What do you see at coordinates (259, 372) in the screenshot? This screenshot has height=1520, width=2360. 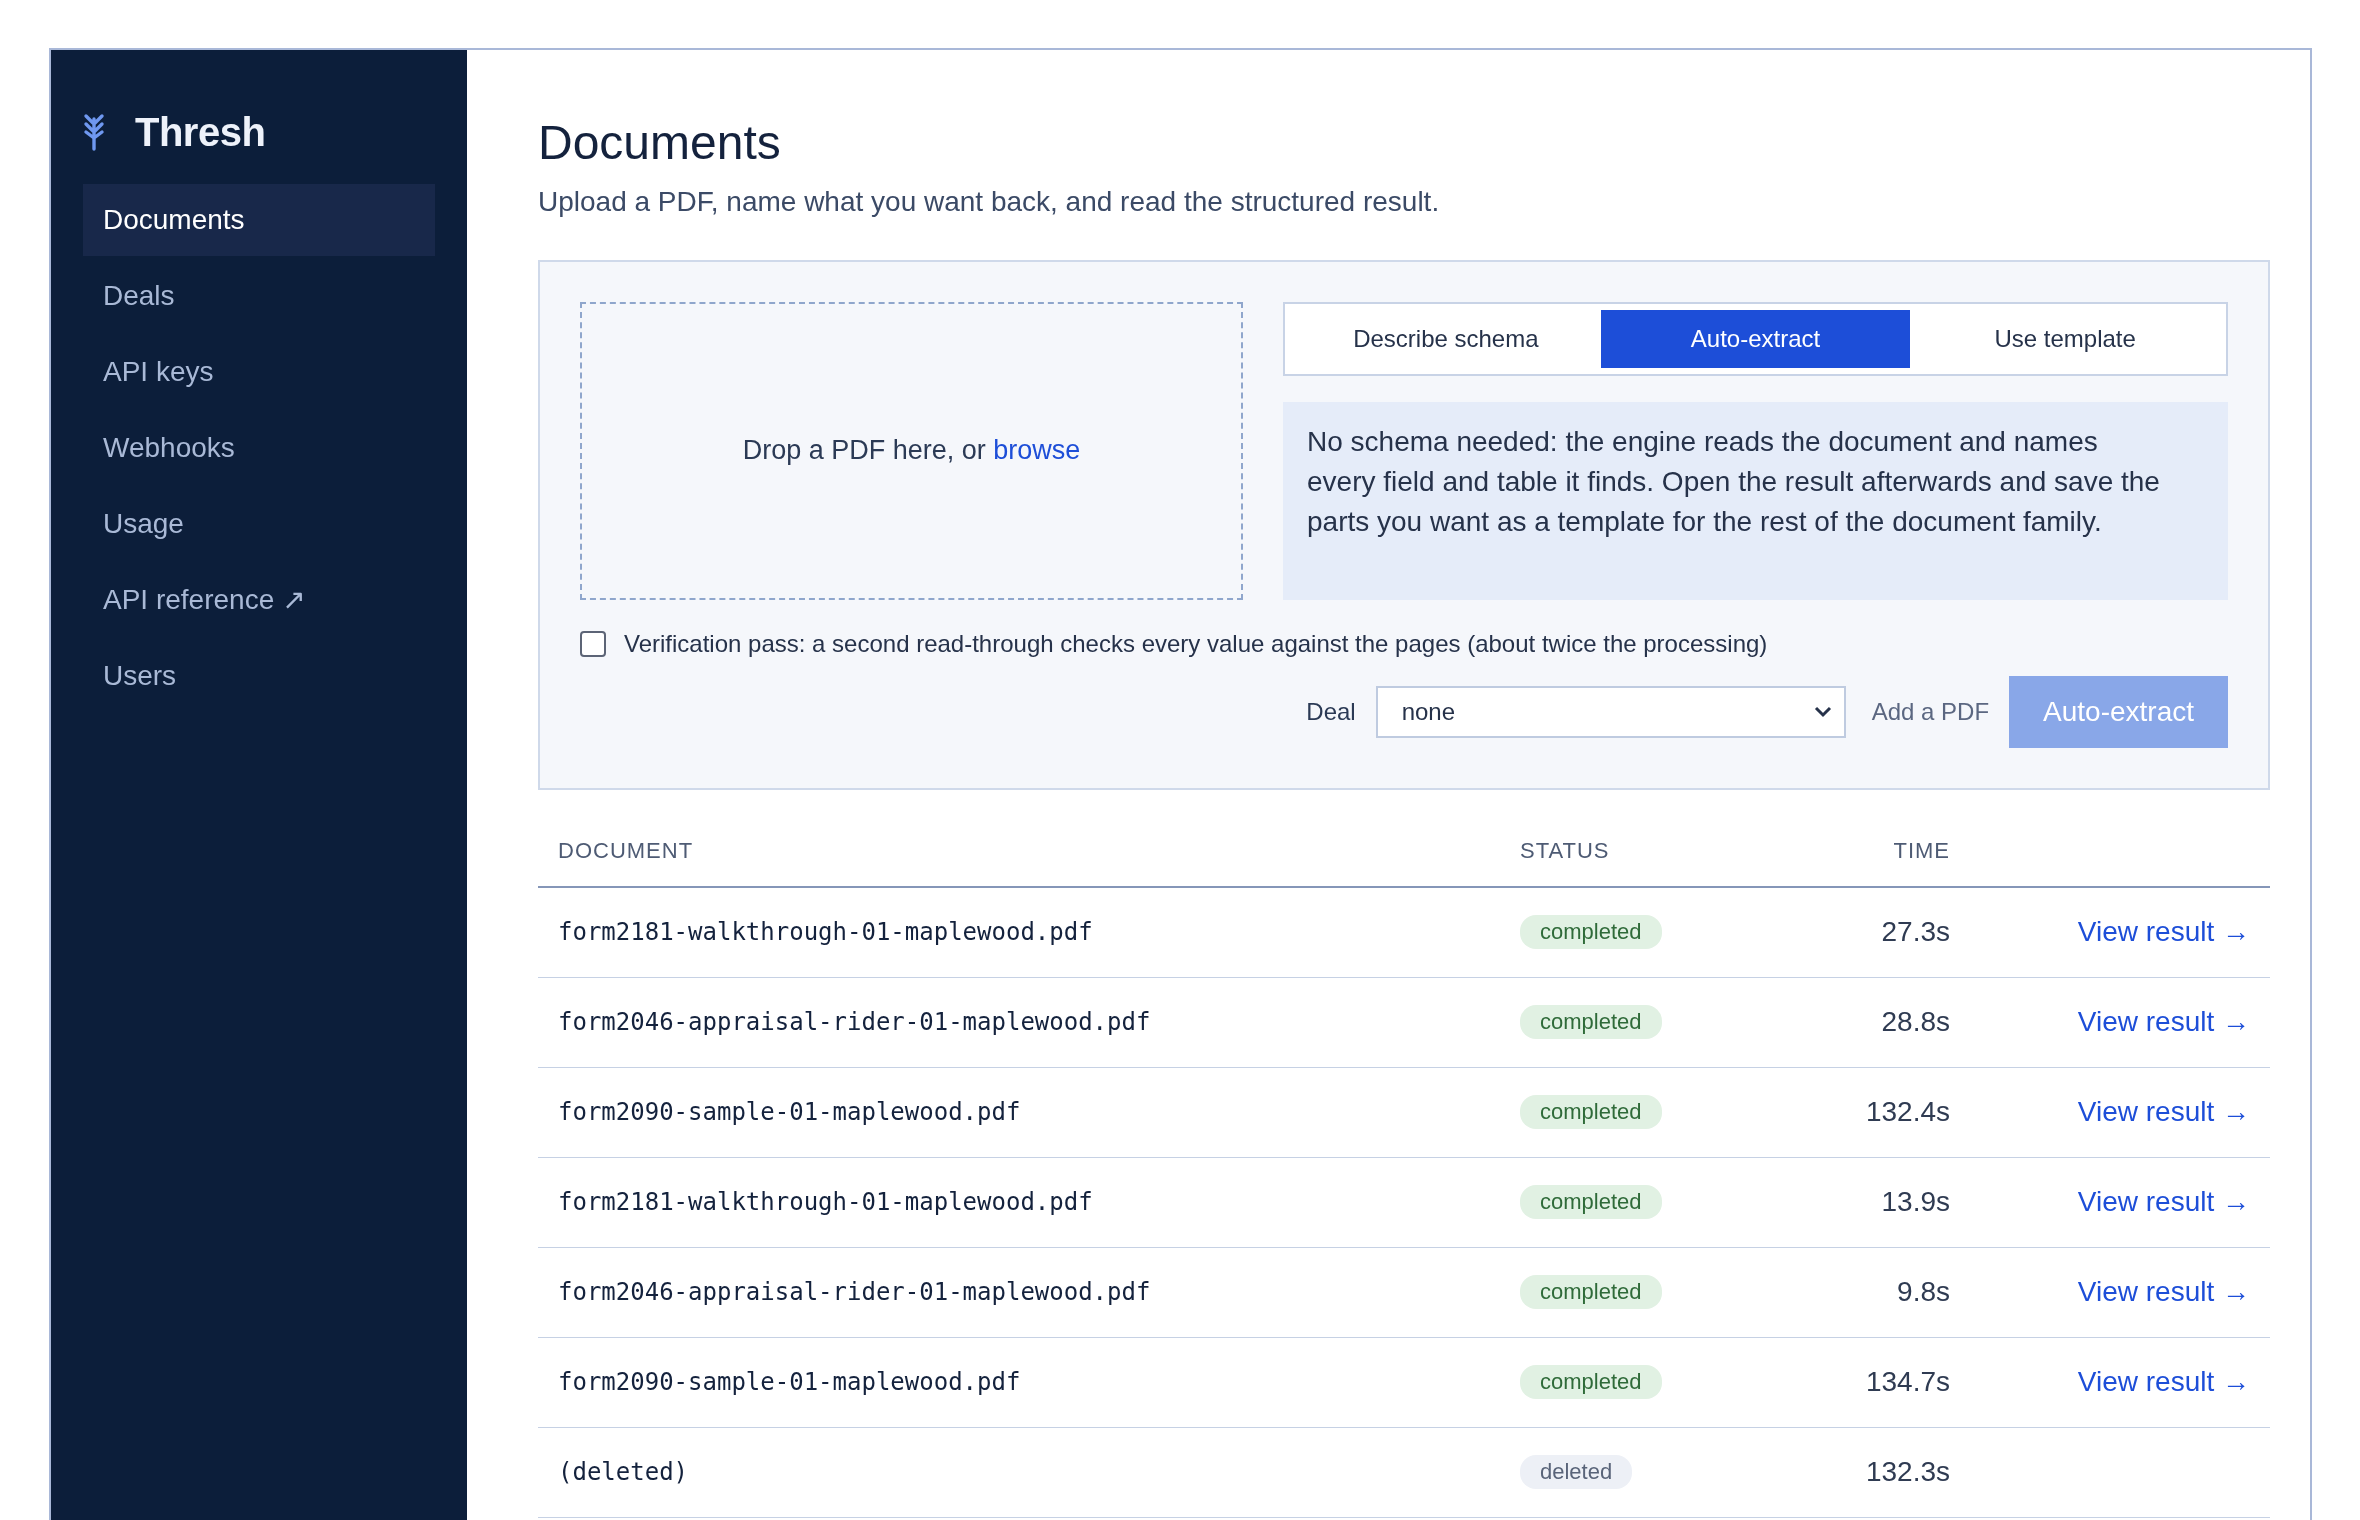 I see `nav-item: API keys` at bounding box center [259, 372].